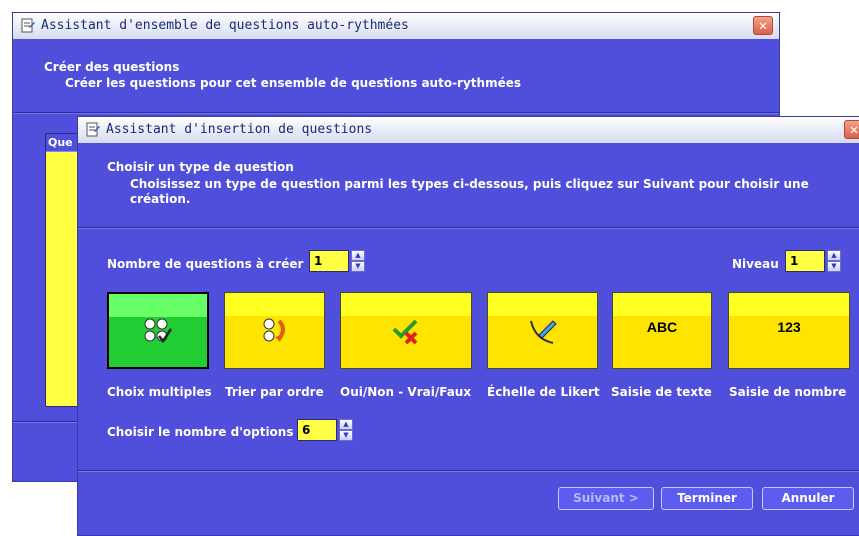 The width and height of the screenshot is (859, 536). What do you see at coordinates (763, 25) in the screenshot?
I see `background-close-button: ✕` at bounding box center [763, 25].